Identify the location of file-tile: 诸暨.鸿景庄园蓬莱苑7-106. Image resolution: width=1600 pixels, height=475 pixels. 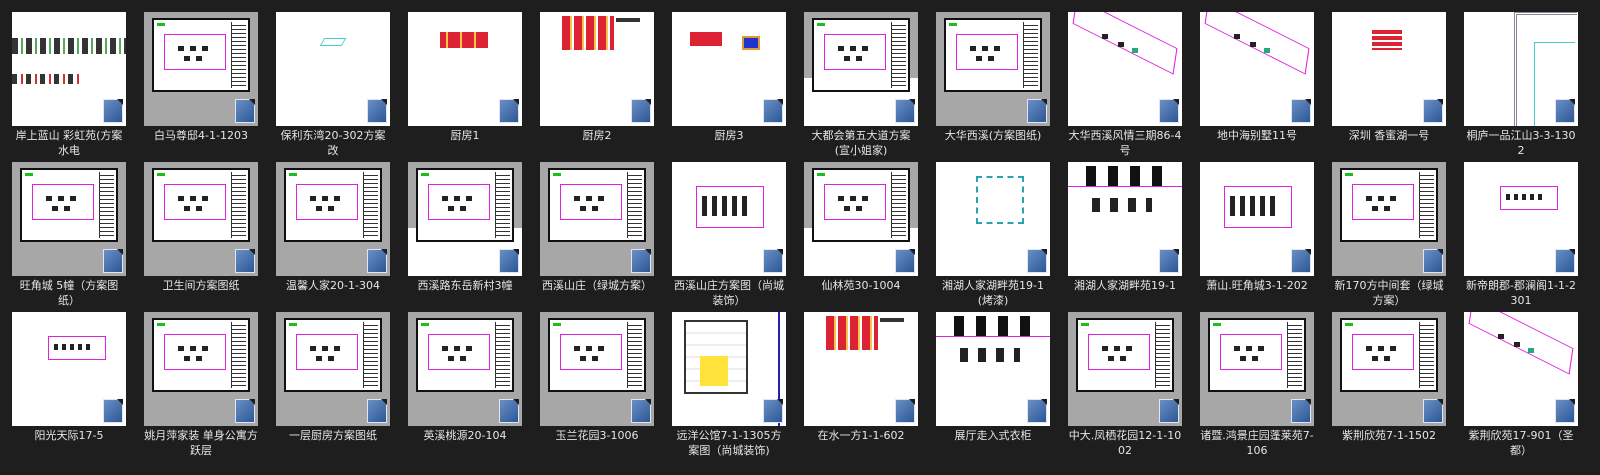
(1257, 387).